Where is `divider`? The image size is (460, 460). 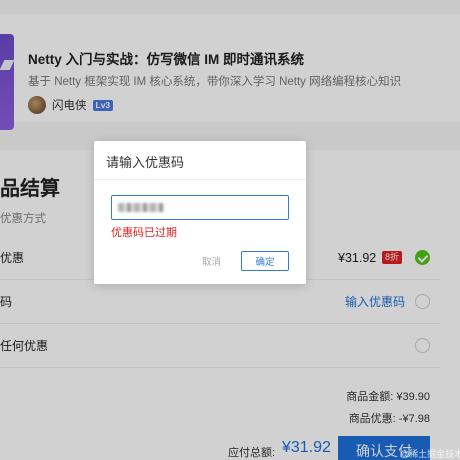 divider is located at coordinates (200, 179).